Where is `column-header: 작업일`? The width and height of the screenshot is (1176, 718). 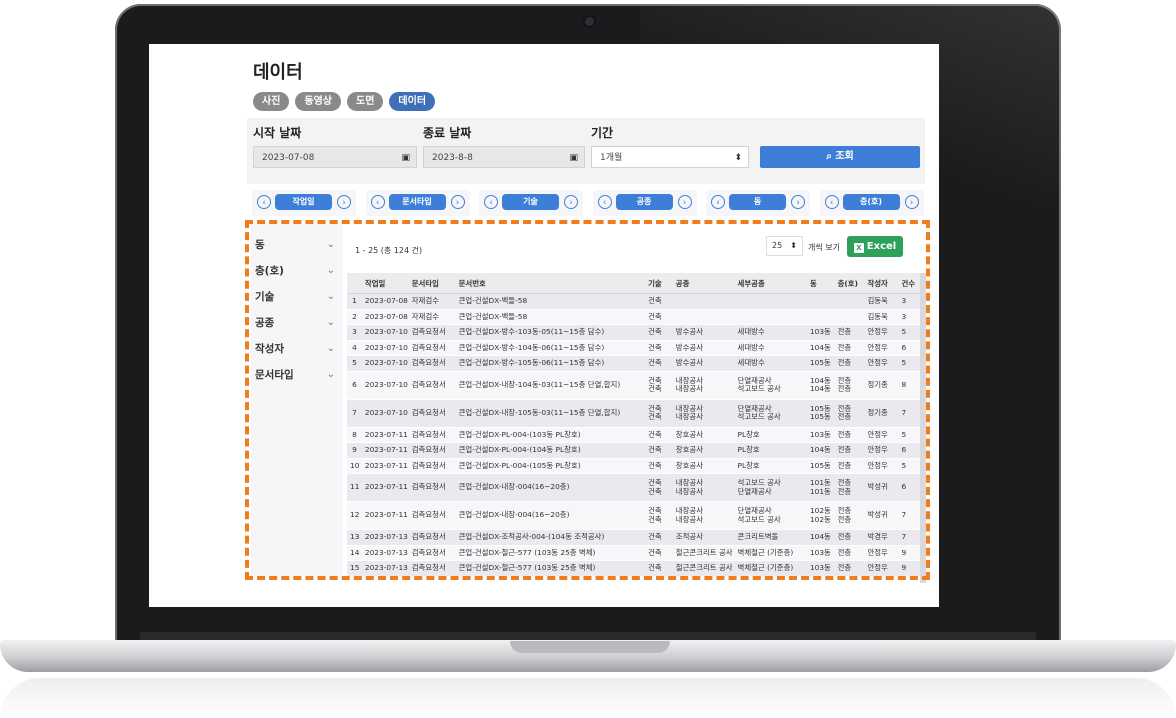
column-header: 작업일 is located at coordinates (385, 283).